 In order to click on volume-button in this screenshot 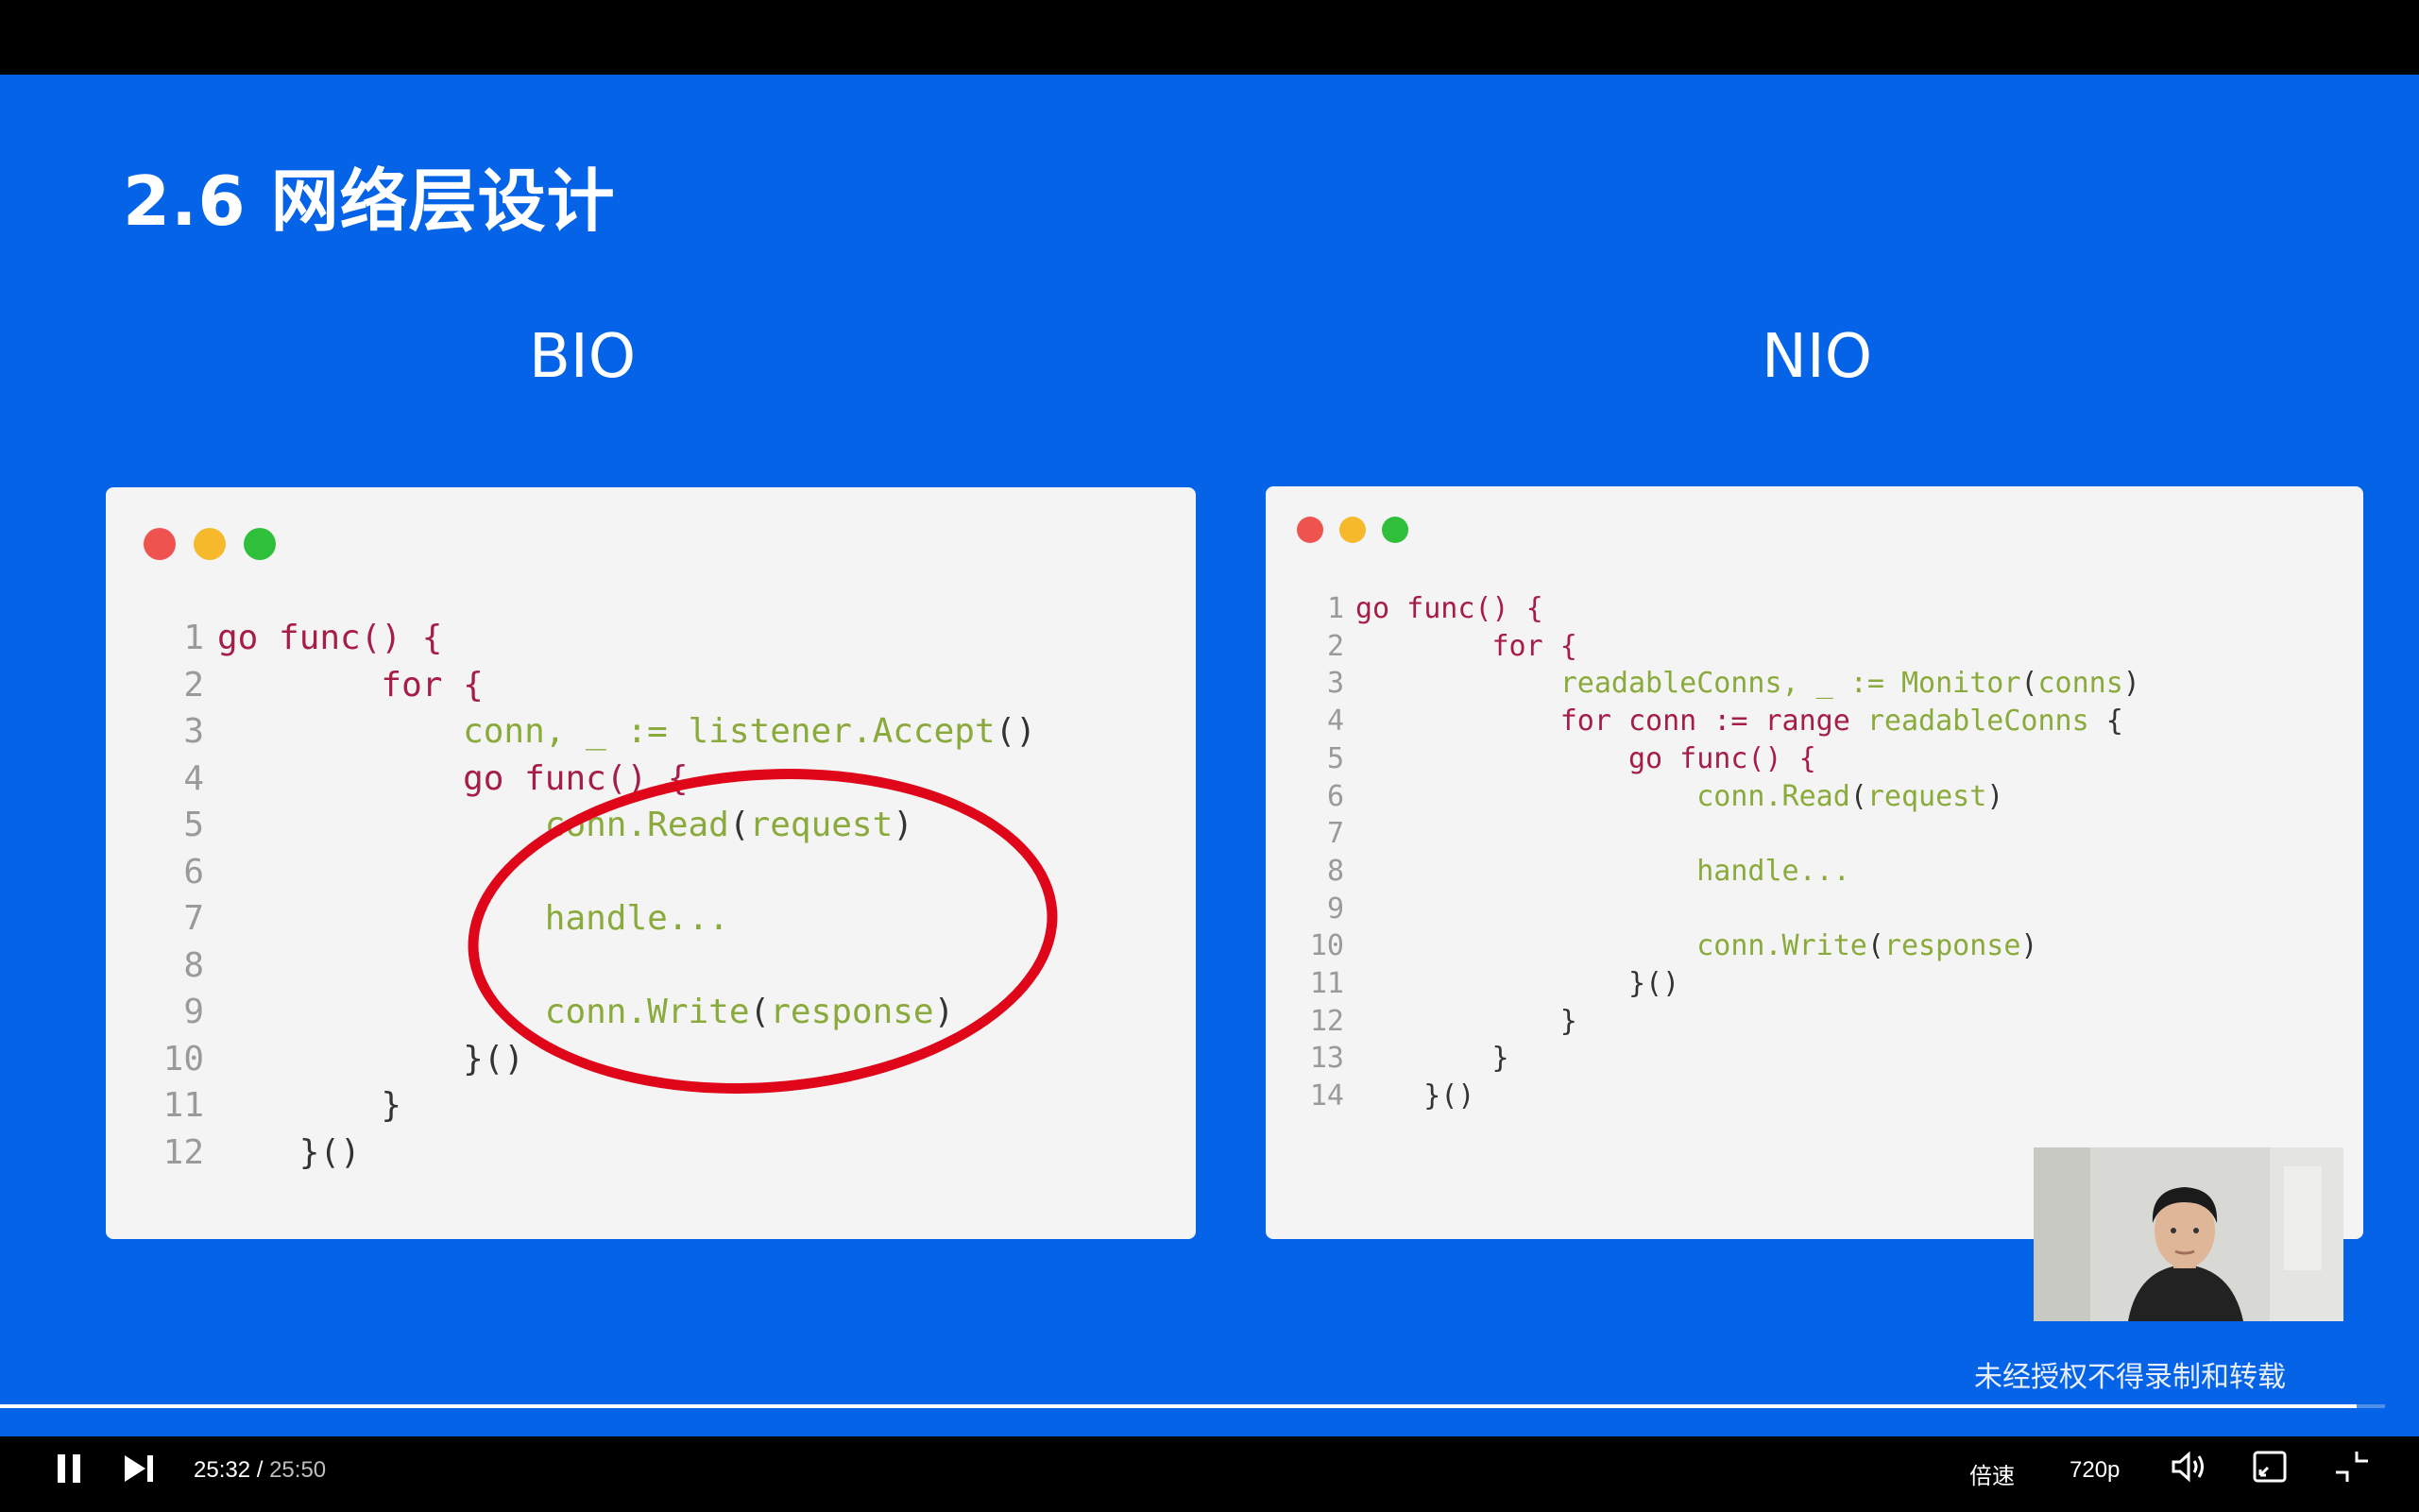, I will do `click(2189, 1466)`.